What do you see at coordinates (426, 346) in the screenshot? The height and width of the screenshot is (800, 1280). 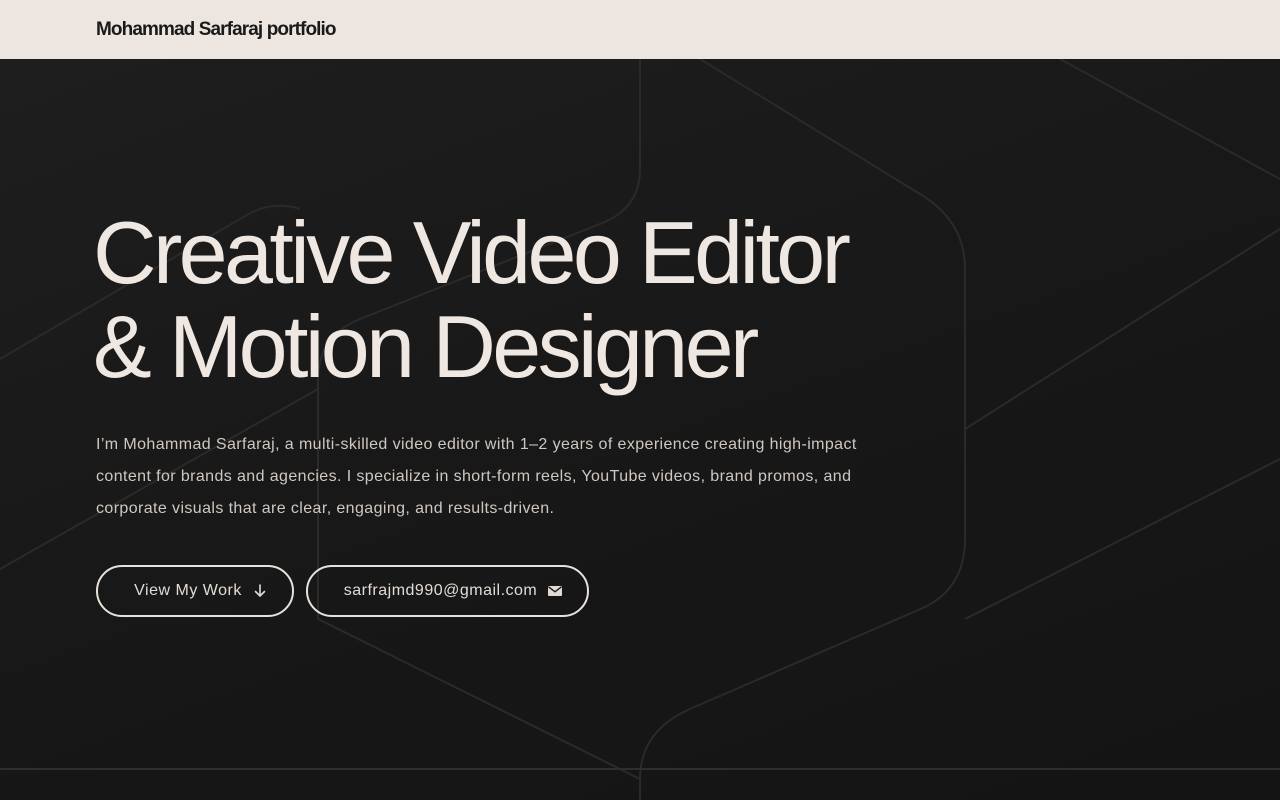 I see `headline-line-2: & Motion Designer` at bounding box center [426, 346].